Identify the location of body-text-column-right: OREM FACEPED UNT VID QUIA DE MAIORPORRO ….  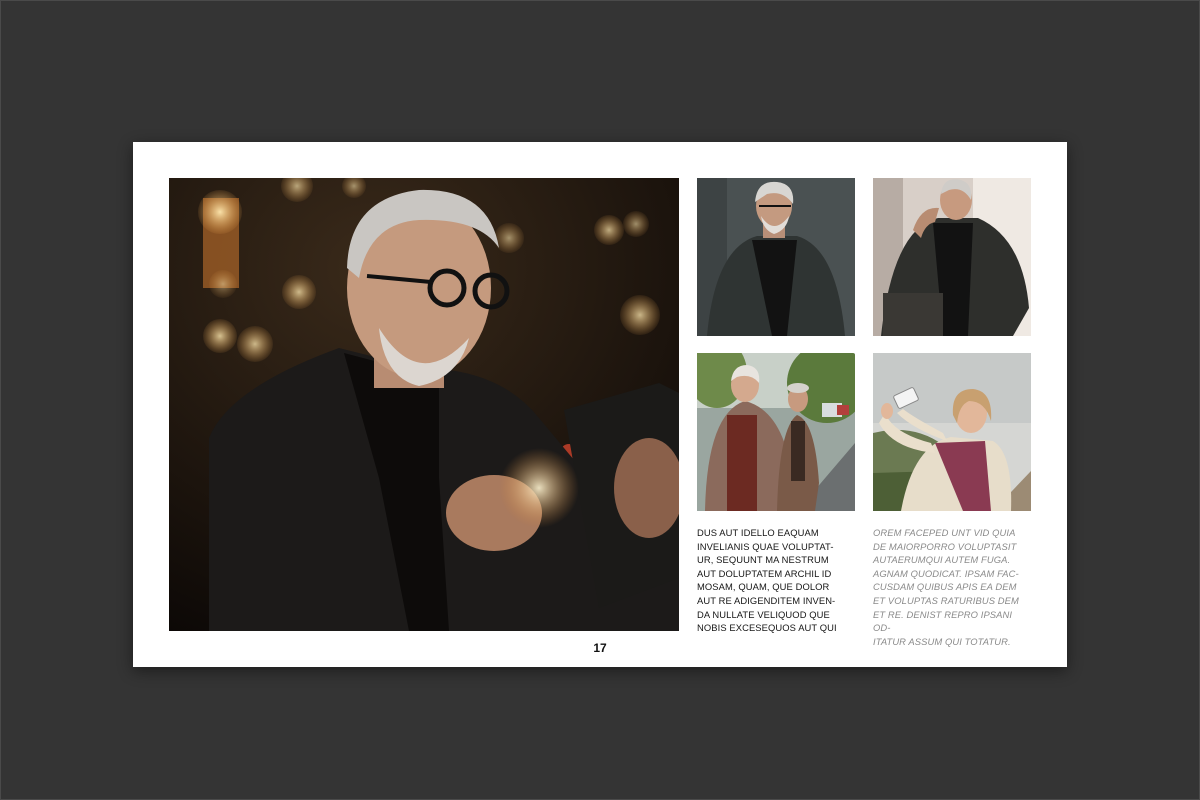
(946, 587).